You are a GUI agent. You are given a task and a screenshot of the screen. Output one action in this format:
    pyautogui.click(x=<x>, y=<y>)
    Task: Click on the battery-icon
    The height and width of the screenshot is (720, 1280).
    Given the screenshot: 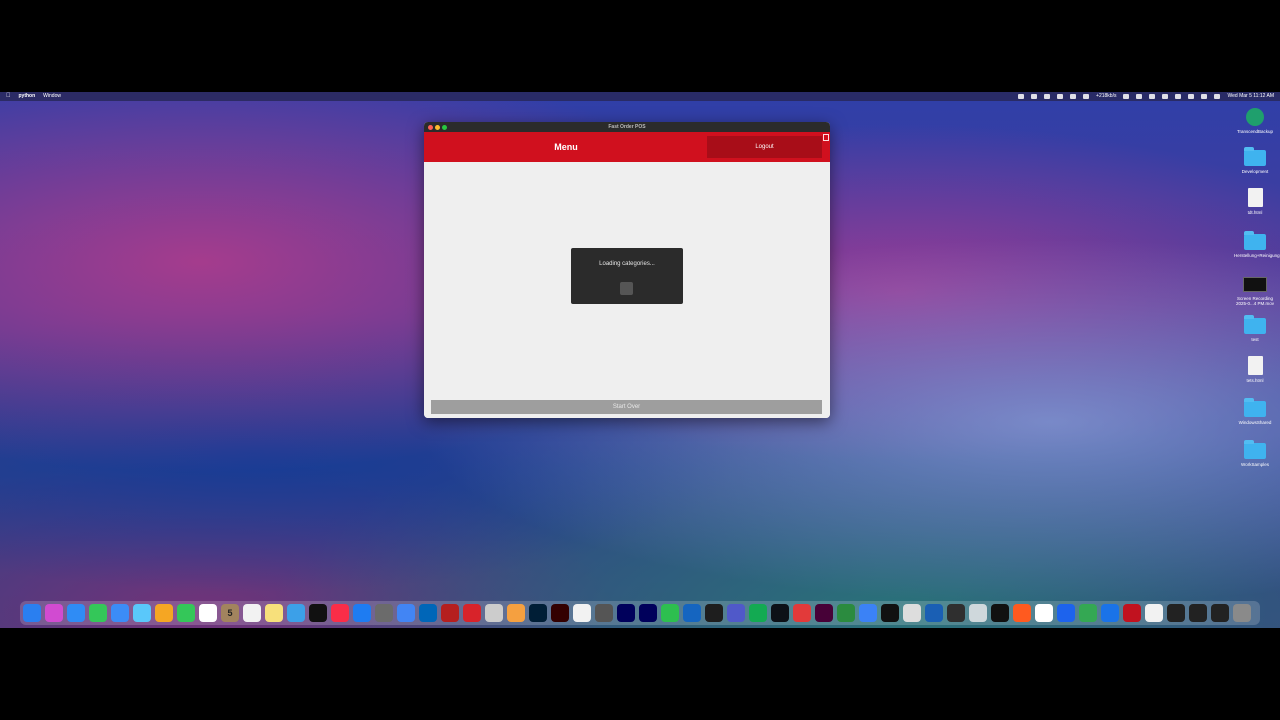 What is the action you would take?
    pyautogui.click(x=1165, y=96)
    